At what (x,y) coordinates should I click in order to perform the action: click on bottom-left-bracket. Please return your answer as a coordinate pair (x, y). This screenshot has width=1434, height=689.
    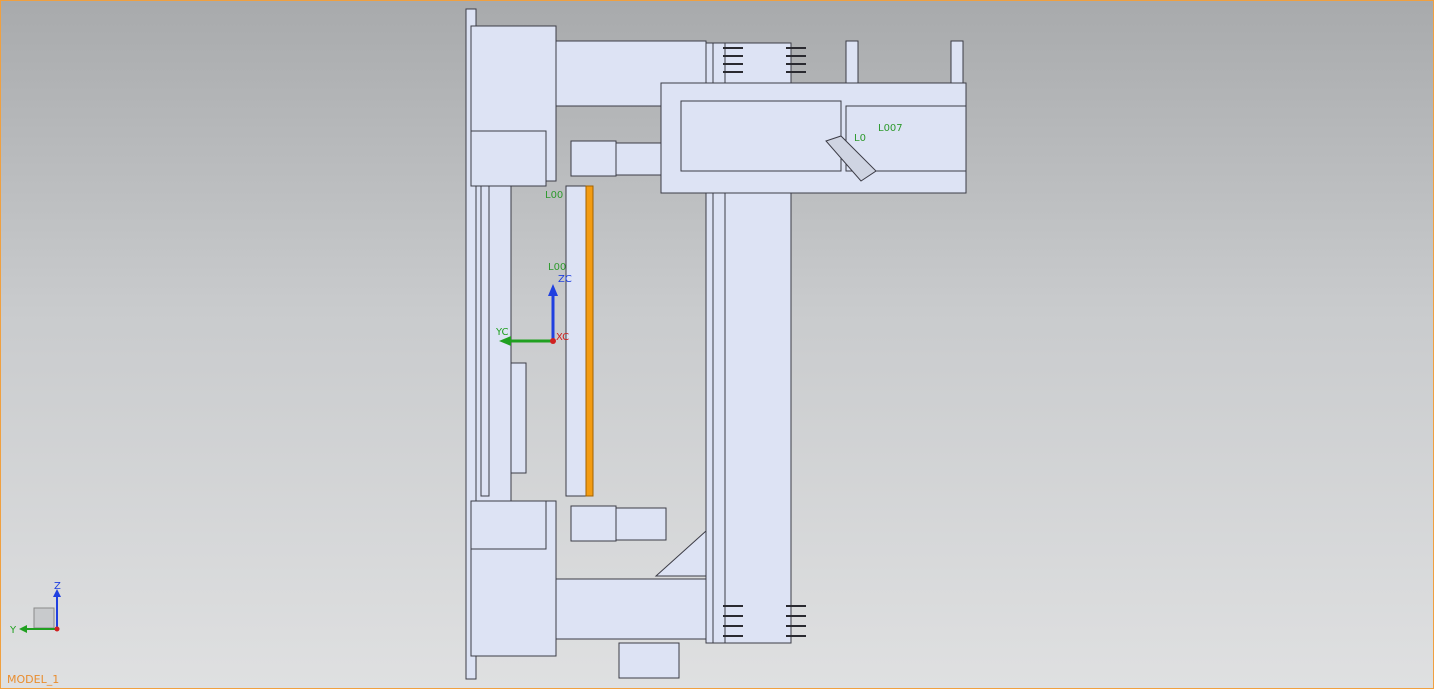
    Looking at the image, I should click on (508, 525).